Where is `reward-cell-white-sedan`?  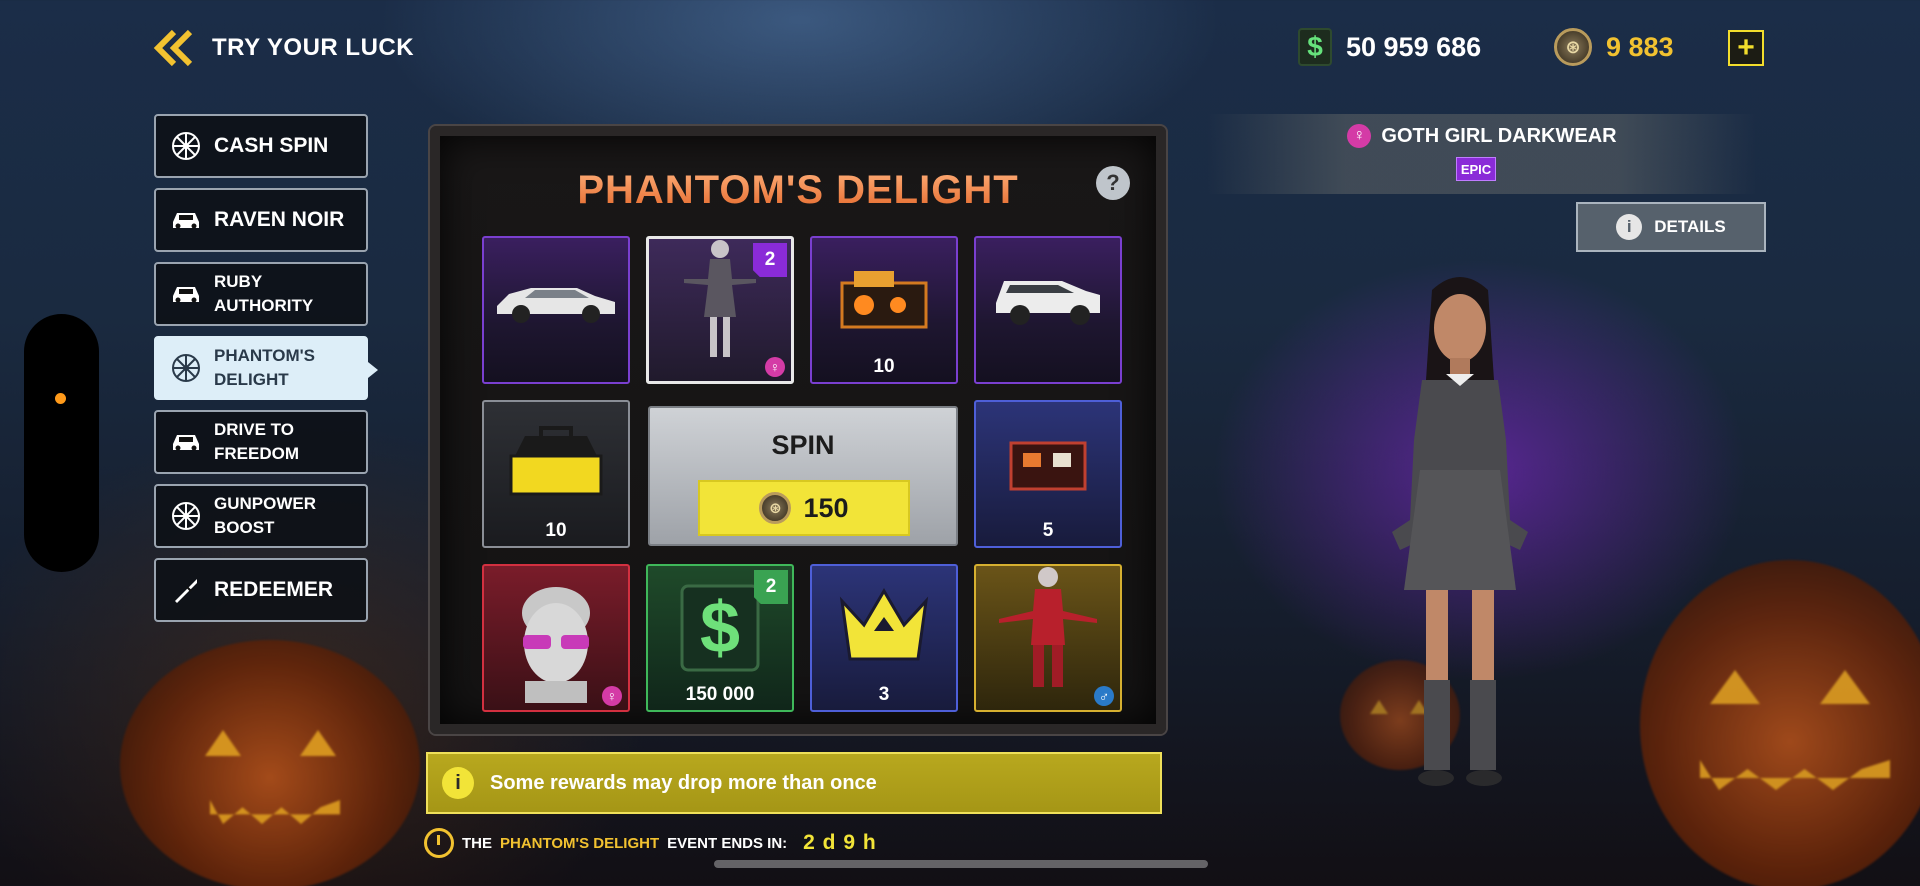 reward-cell-white-sedan is located at coordinates (556, 310).